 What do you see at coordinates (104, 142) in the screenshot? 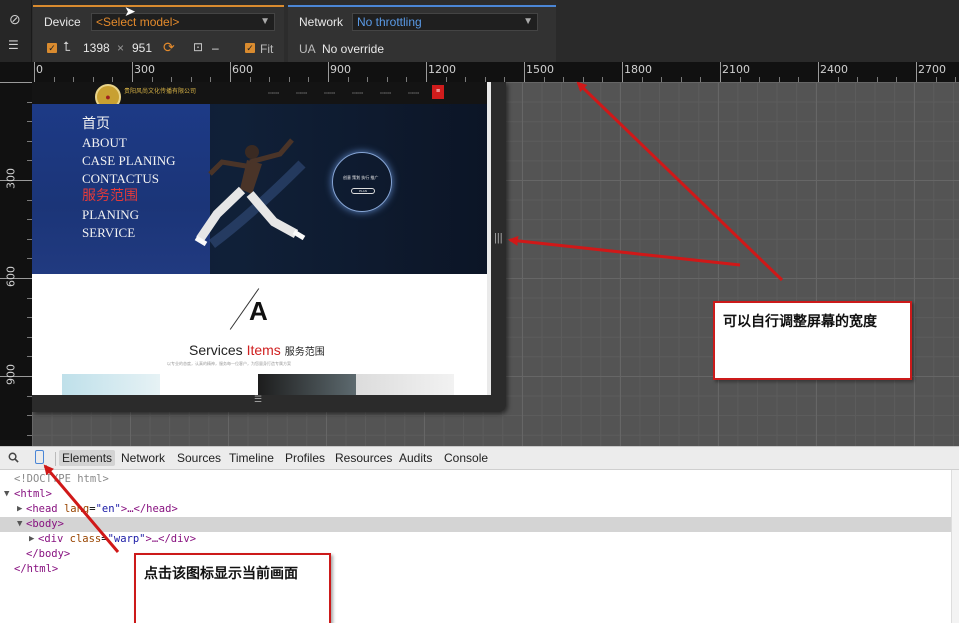
I see `hero-menu-item: ABOUT` at bounding box center [104, 142].